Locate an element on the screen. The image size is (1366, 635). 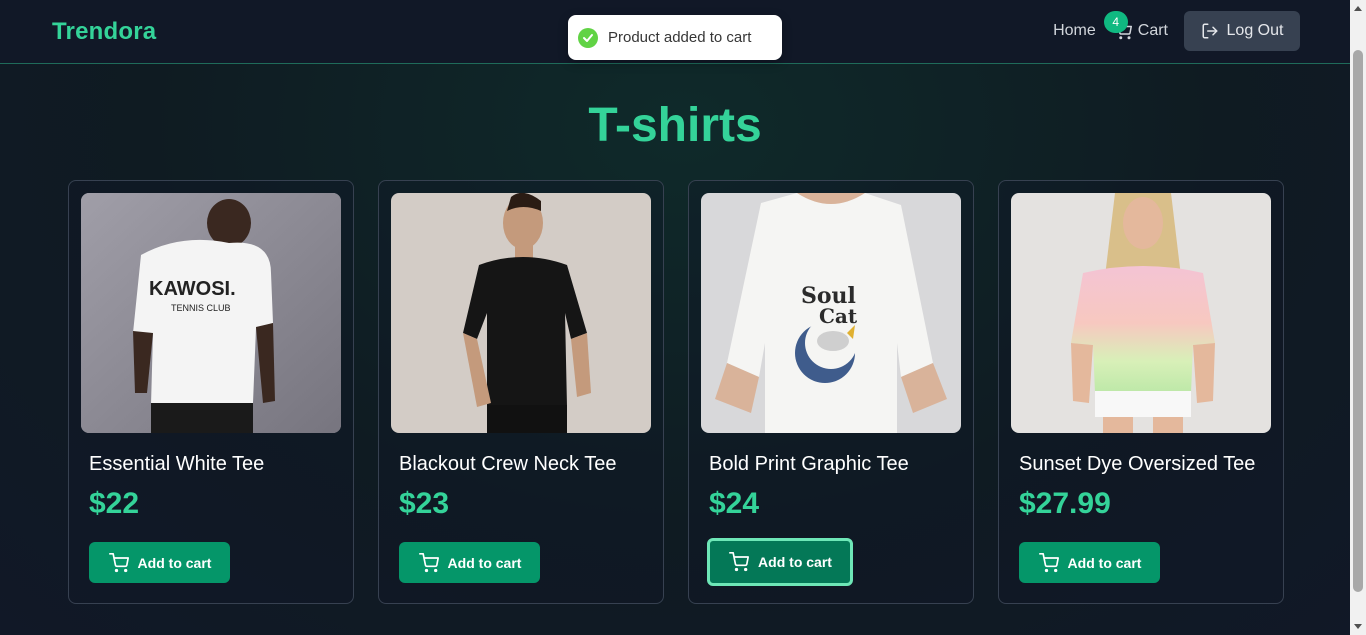
product-name: Bold Print Graphic Tee is located at coordinates (809, 464).